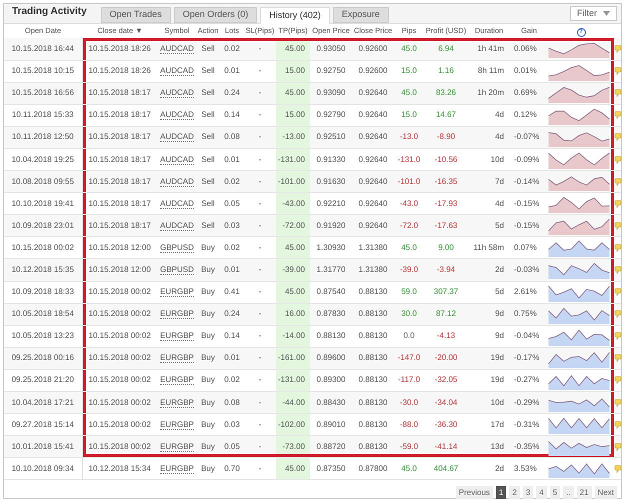  What do you see at coordinates (541, 493) in the screenshot?
I see `page-button: 4` at bounding box center [541, 493].